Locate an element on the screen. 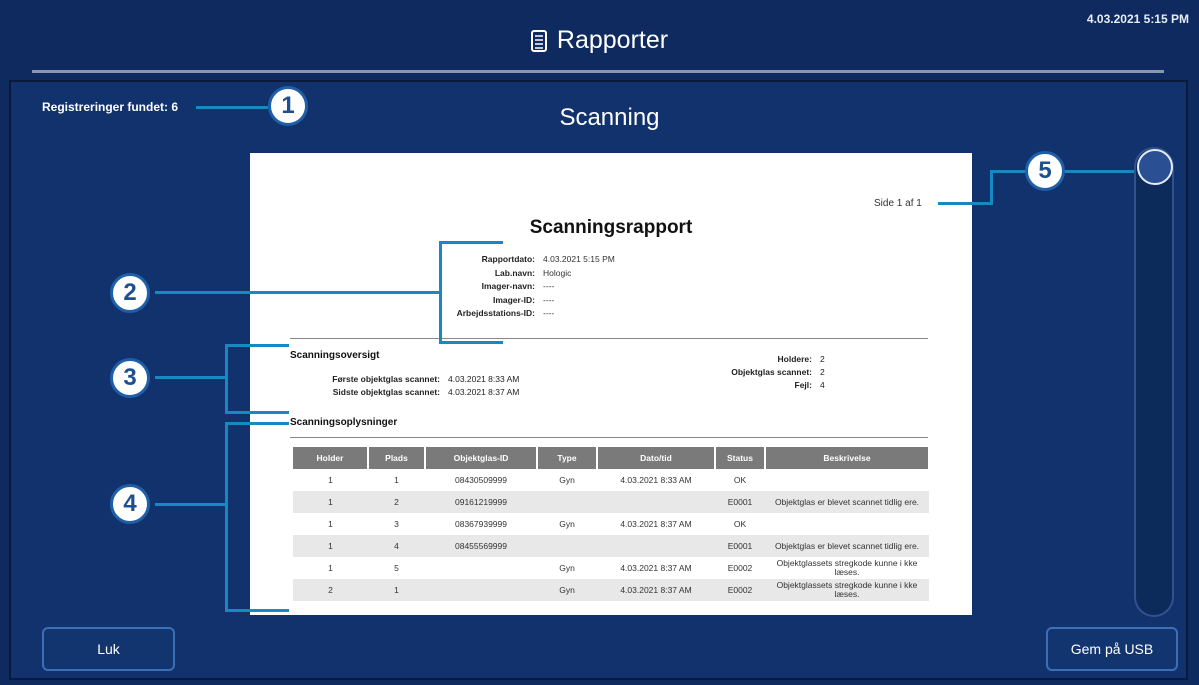 This screenshot has height=685, width=1199. callout-2-bracket is located at coordinates (471, 242).